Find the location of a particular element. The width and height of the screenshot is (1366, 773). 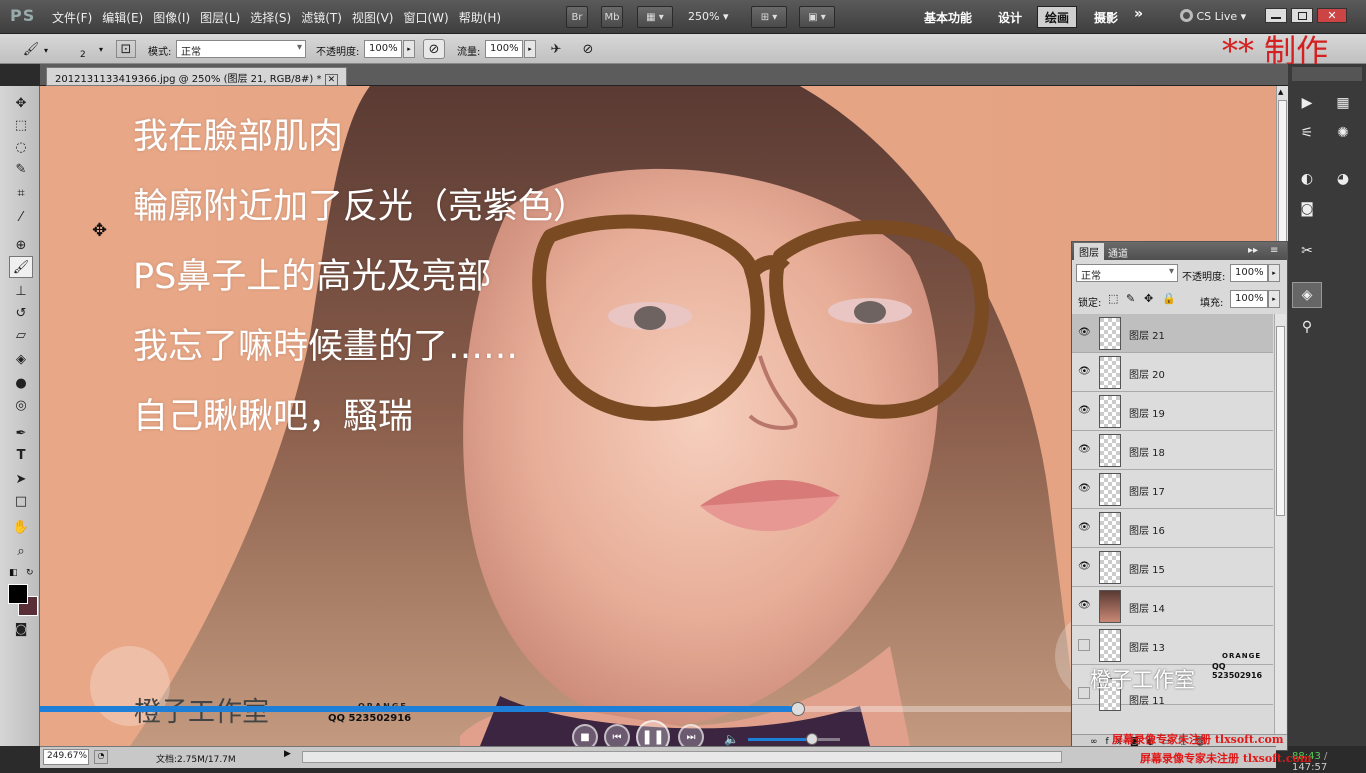

type-tool-icon: T is located at coordinates (21, 455).